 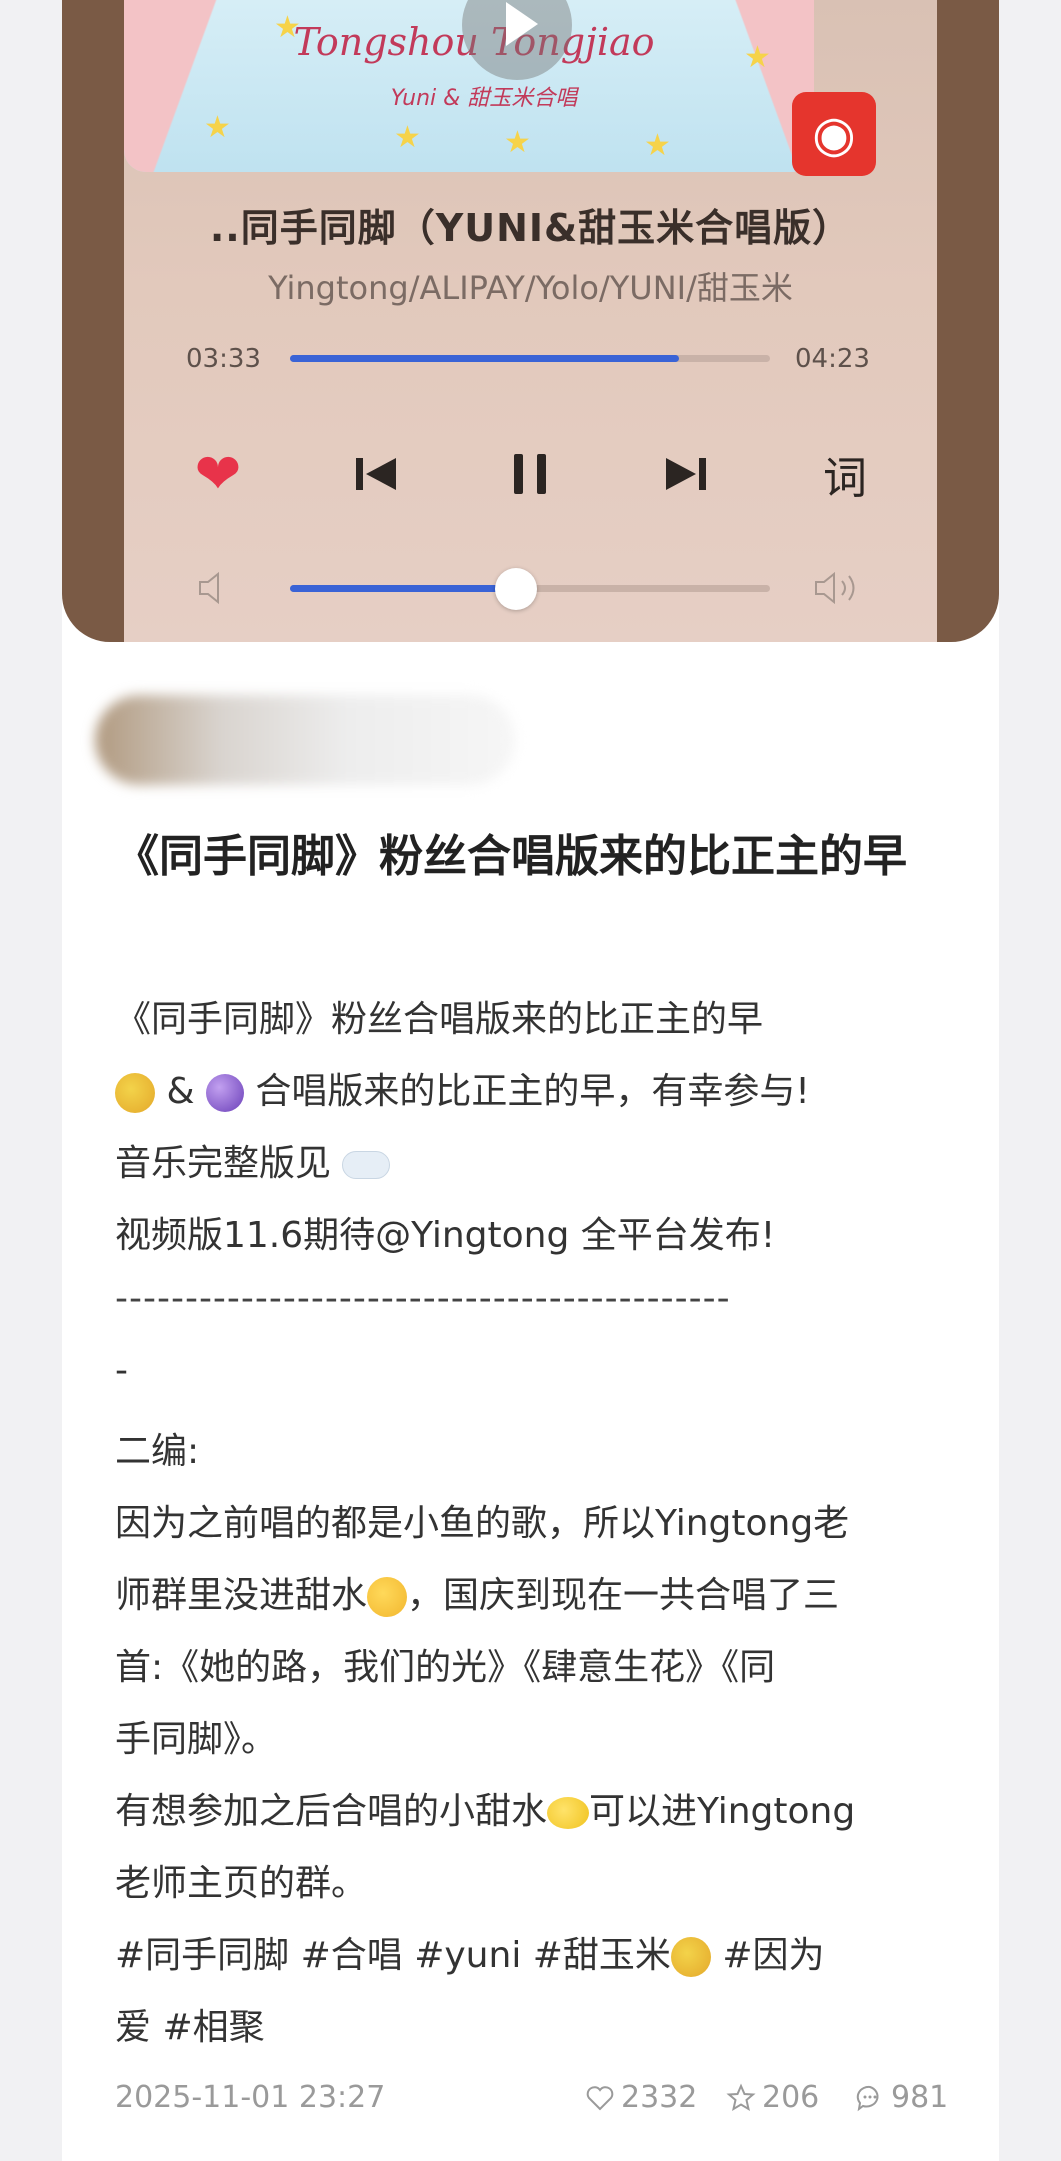 I want to click on post-text-line: -, so click(x=121, y=1370).